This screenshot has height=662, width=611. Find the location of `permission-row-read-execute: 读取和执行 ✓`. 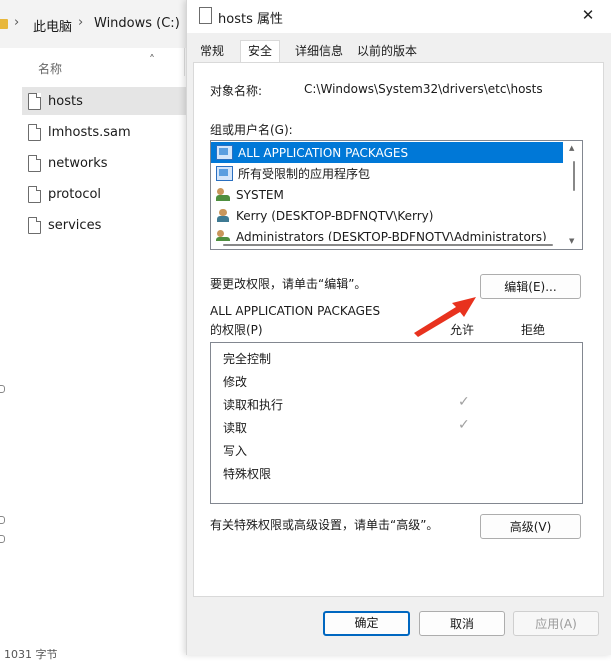

permission-row-read-execute: 读取和执行 ✓ is located at coordinates (396, 403).